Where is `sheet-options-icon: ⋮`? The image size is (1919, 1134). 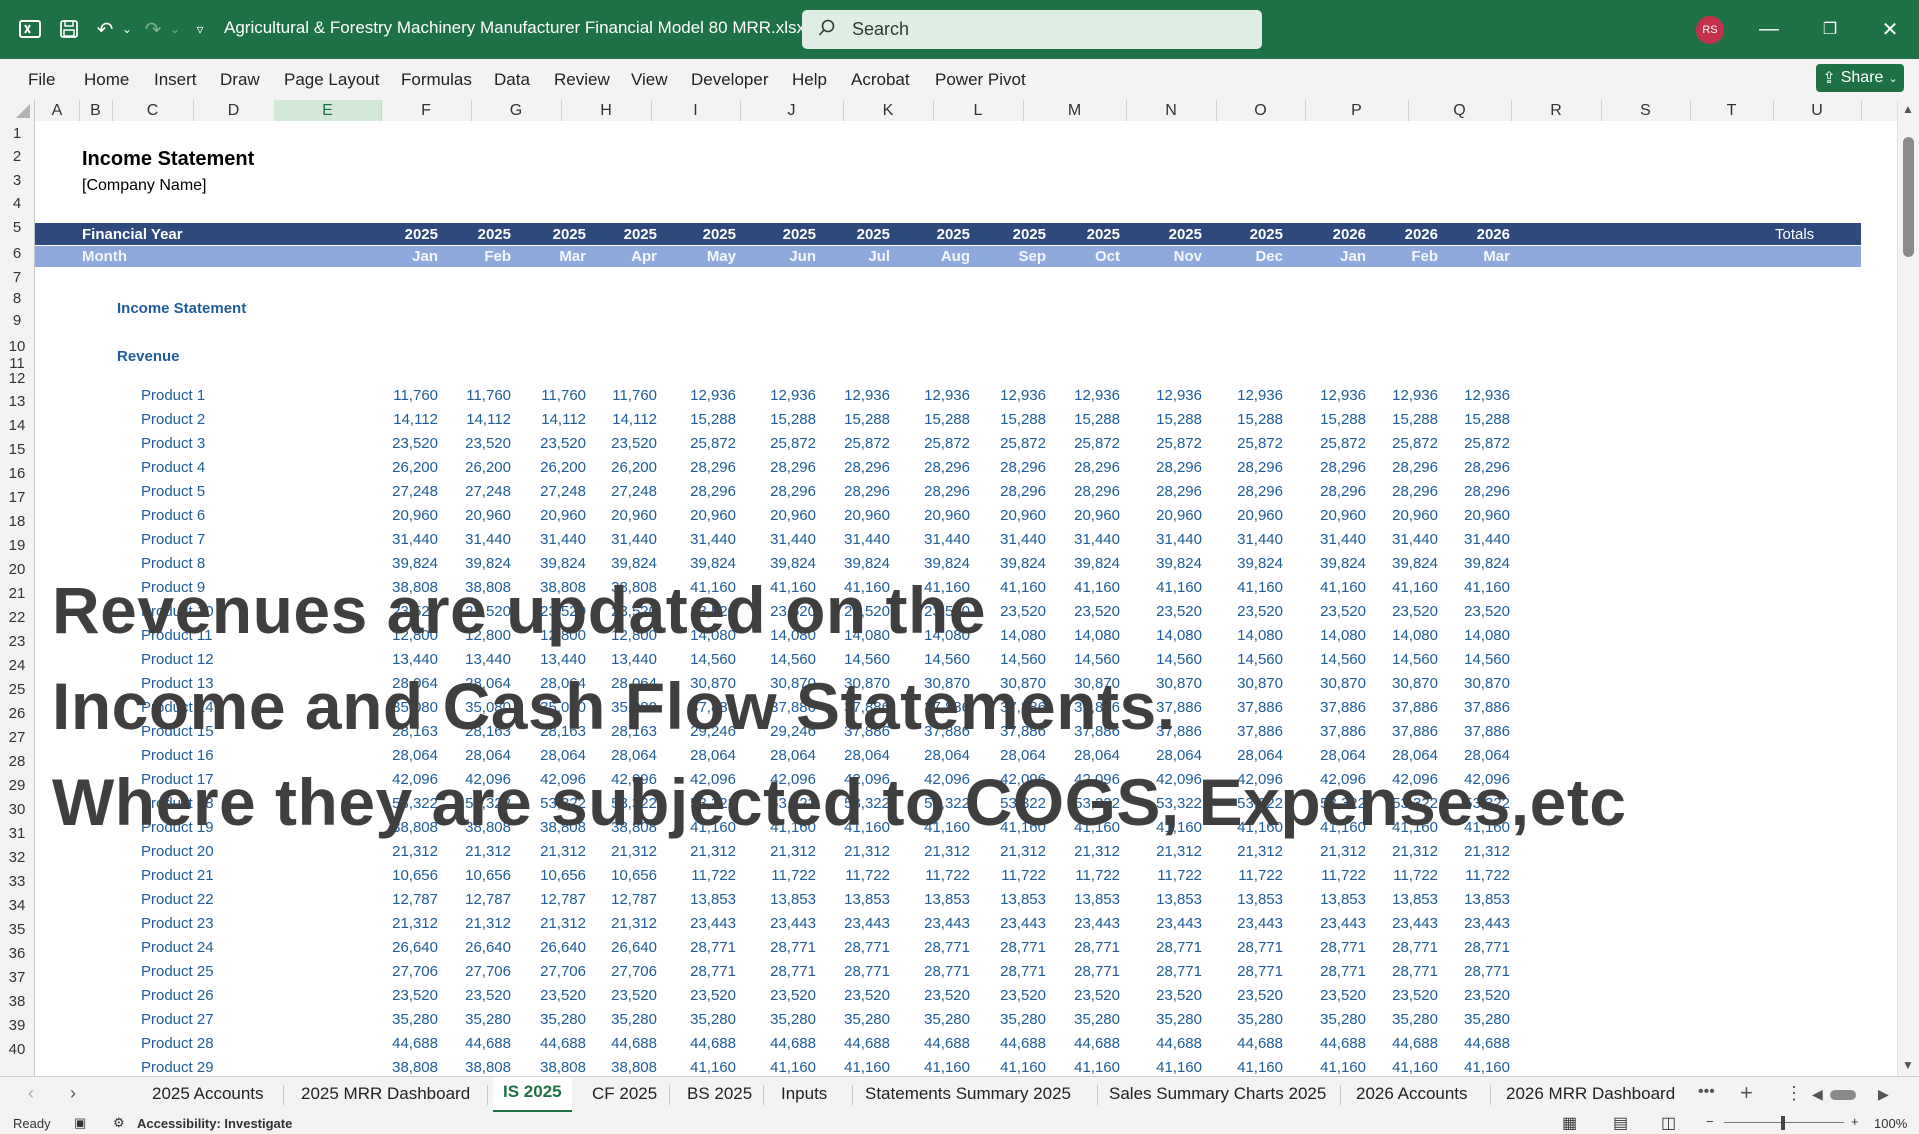
sheet-options-icon: ⋮ is located at coordinates (1794, 1093).